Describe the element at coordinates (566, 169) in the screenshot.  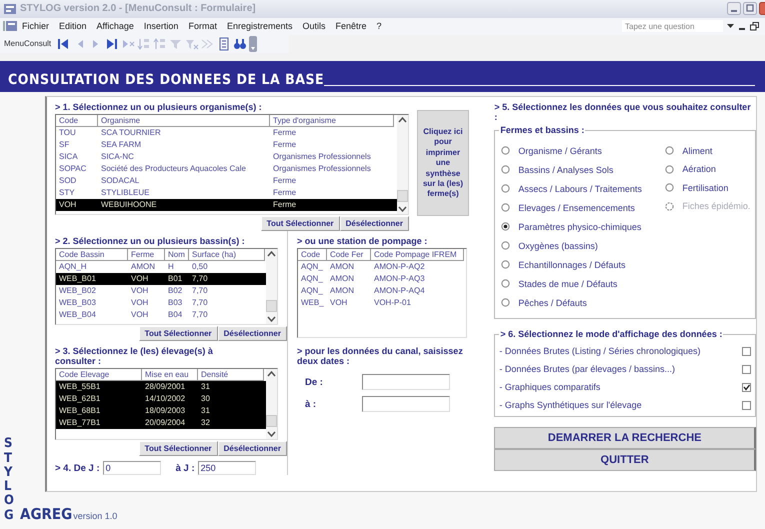
I see `option-label: Bassins / Analyses Sols` at that location.